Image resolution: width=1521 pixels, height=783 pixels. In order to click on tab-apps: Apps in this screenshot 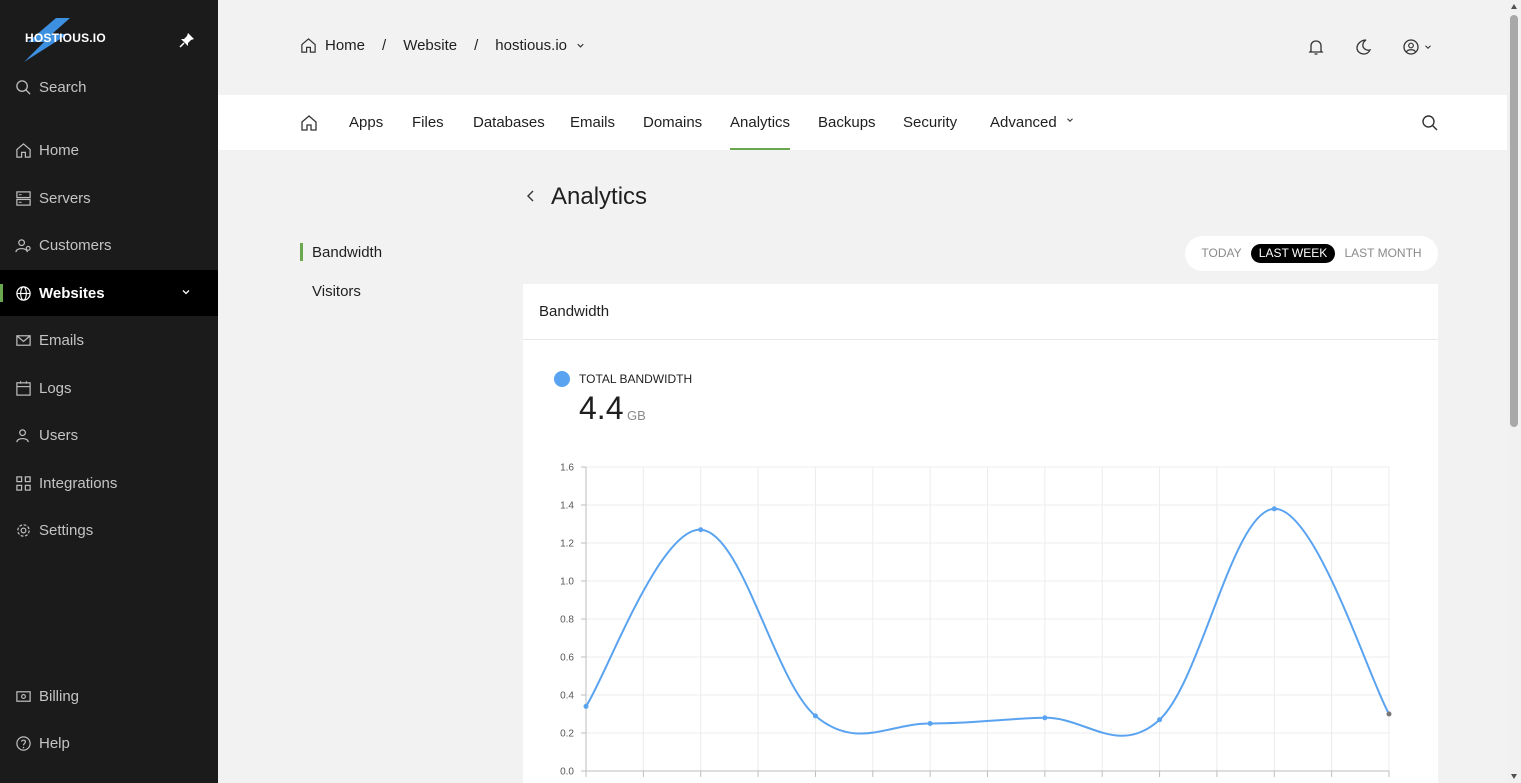, I will do `click(366, 122)`.